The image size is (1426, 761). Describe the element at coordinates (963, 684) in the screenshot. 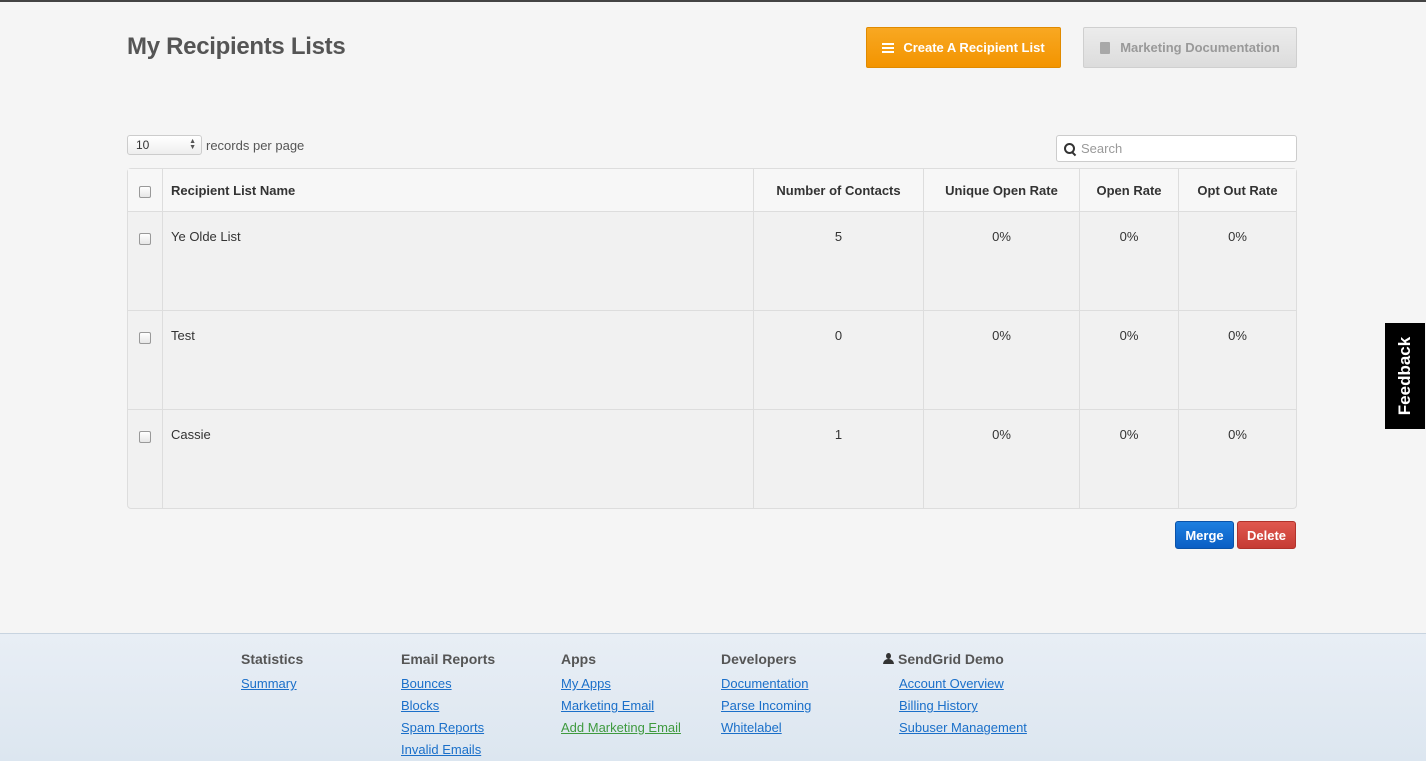

I see `footer-link-account-overview: Account Overview` at that location.